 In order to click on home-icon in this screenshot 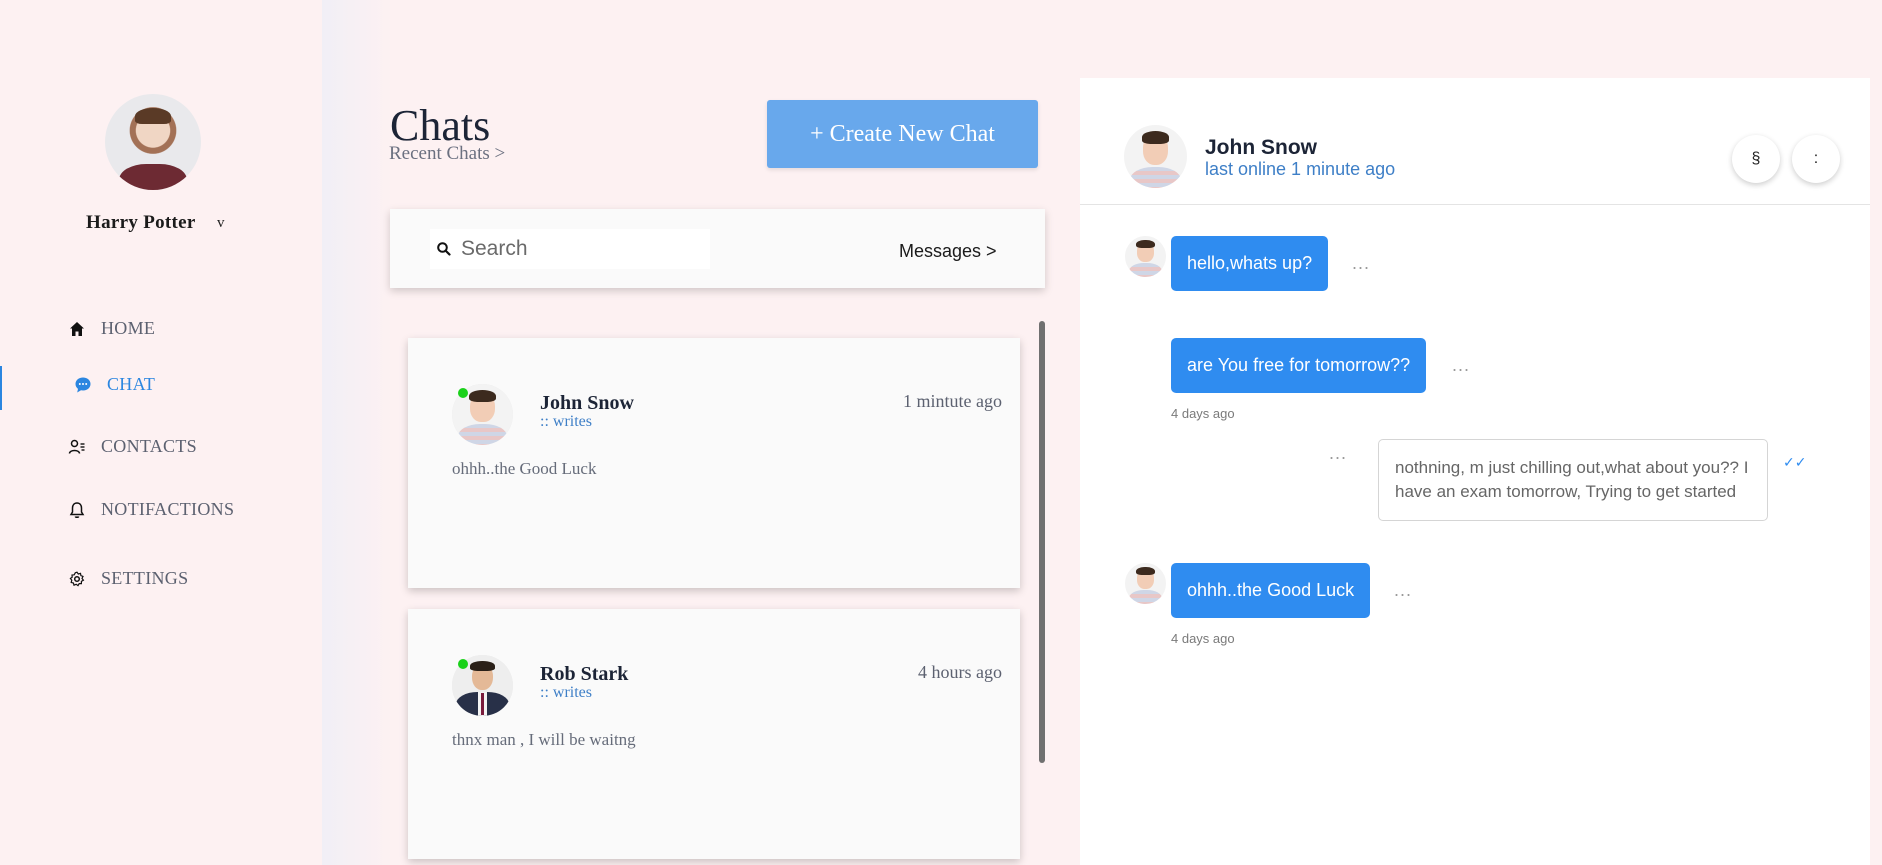, I will do `click(77, 329)`.